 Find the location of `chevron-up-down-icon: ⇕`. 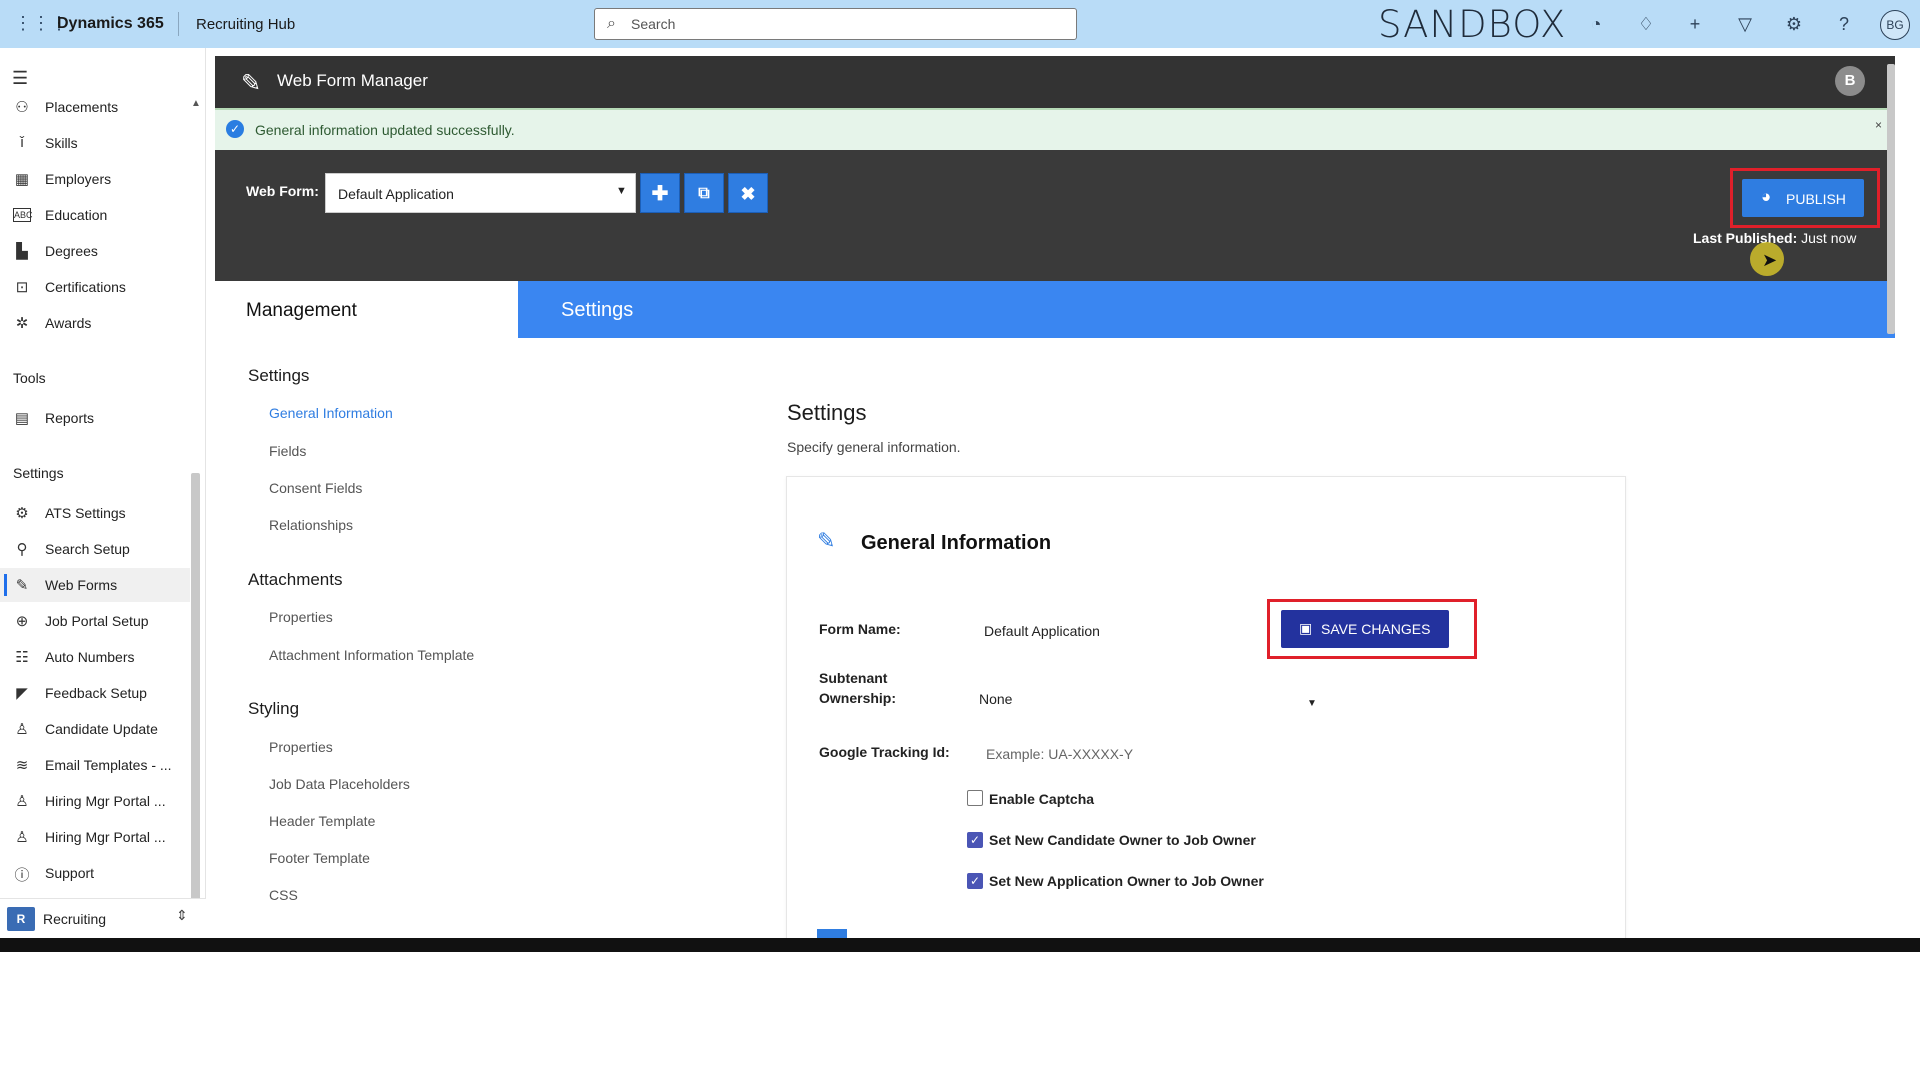

chevron-up-down-icon: ⇕ is located at coordinates (182, 915).